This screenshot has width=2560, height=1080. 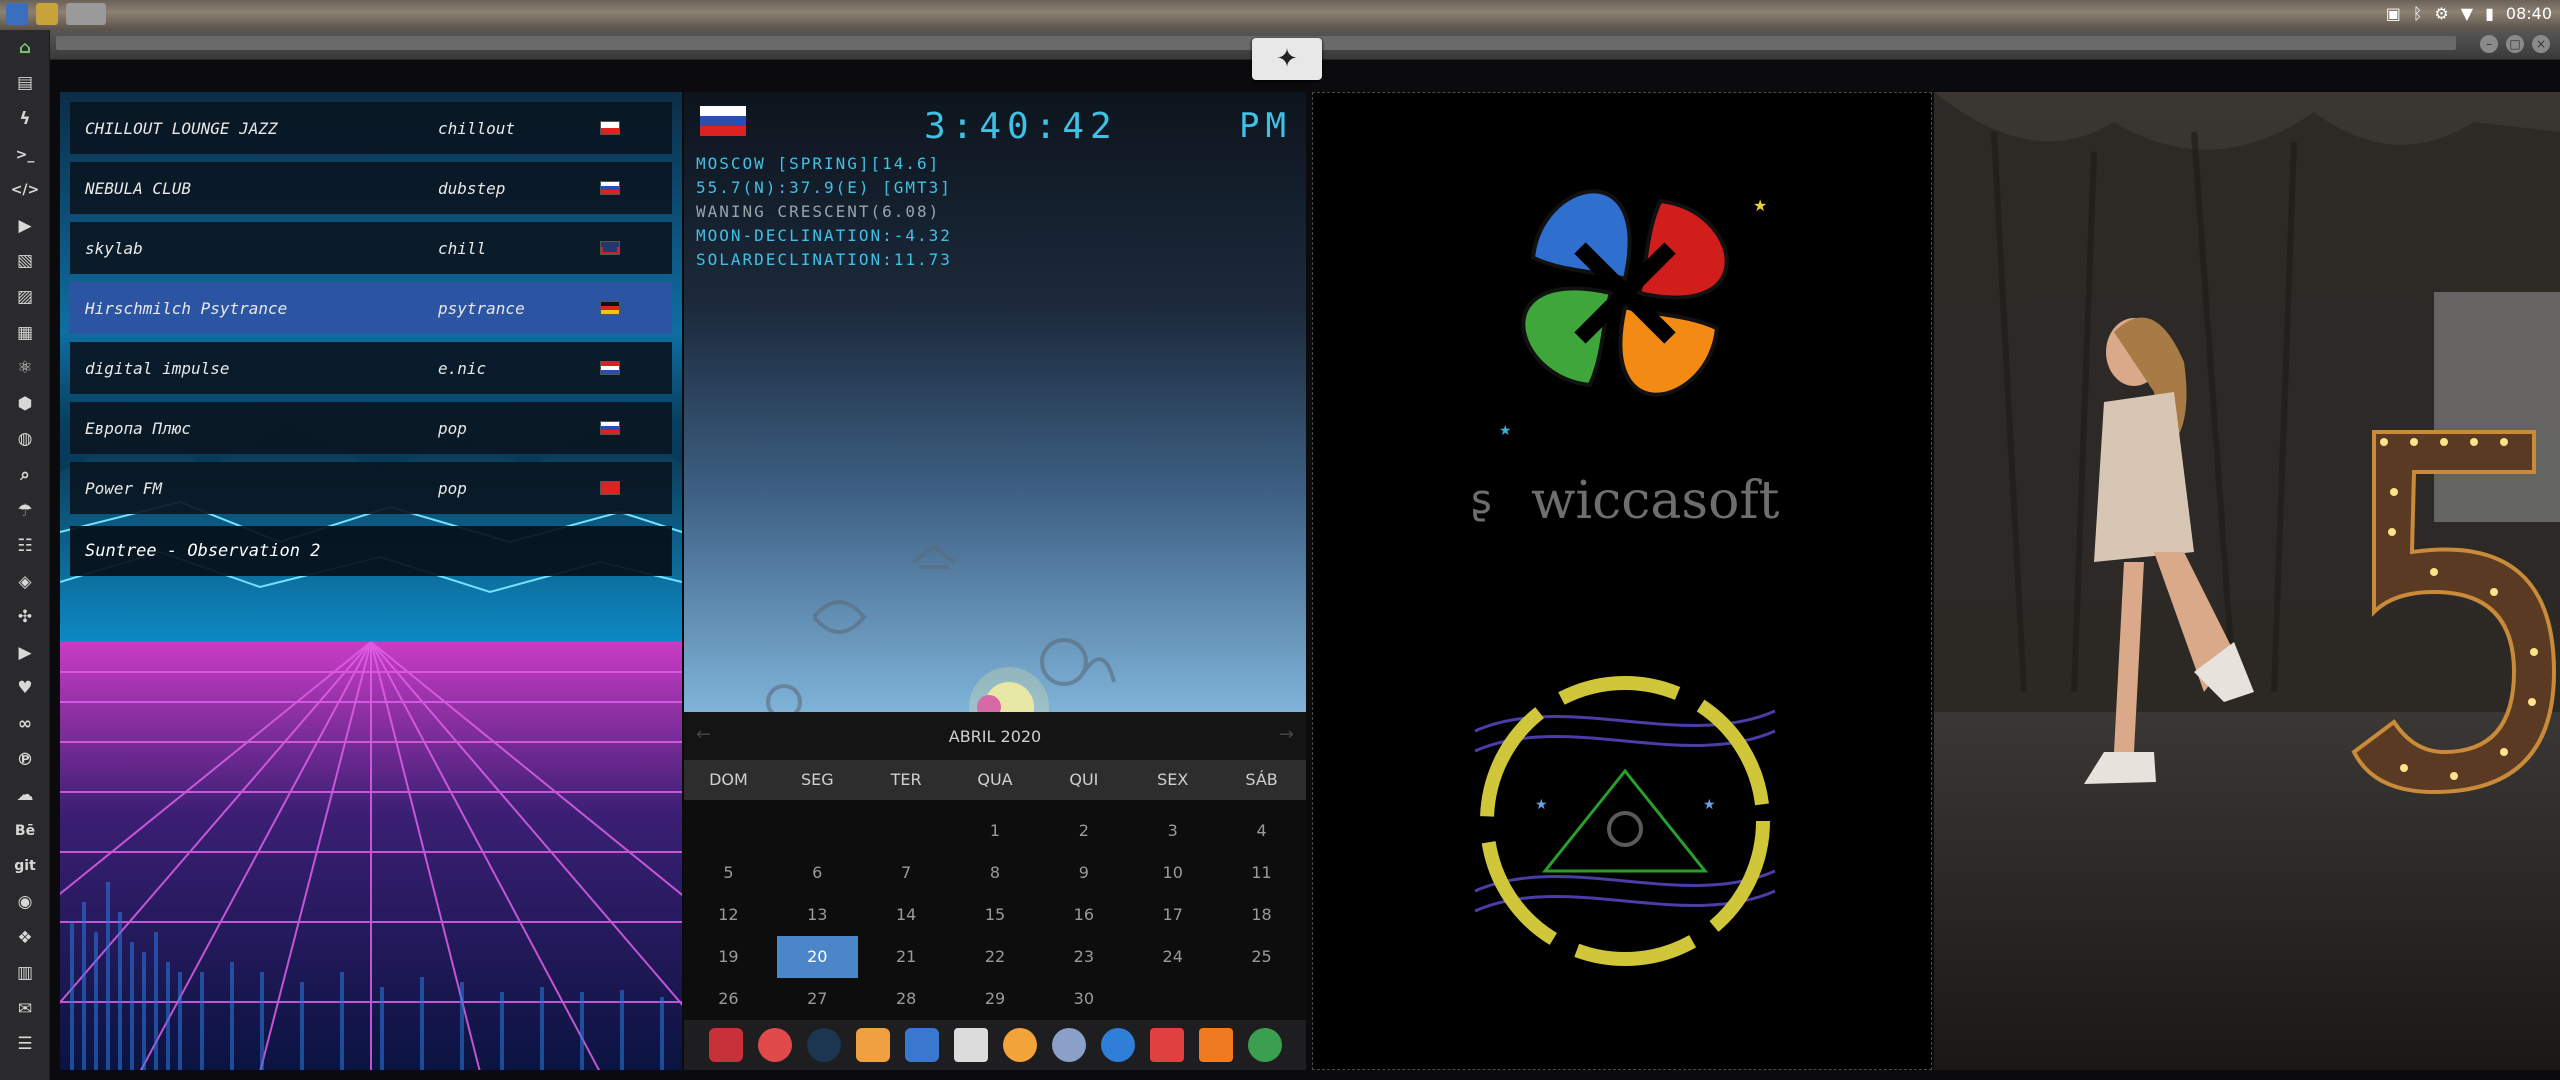 I want to click on close-button: ×, so click(x=2541, y=44).